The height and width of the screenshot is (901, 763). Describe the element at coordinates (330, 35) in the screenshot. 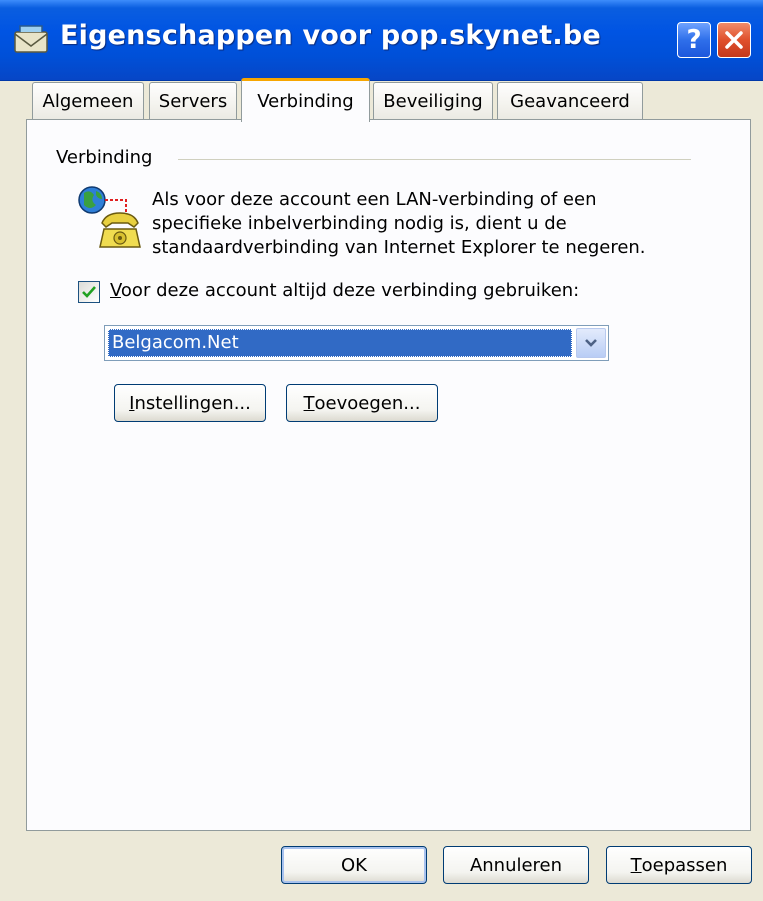

I see `window-title: Eigenschappen voor pop.skynet.be` at that location.